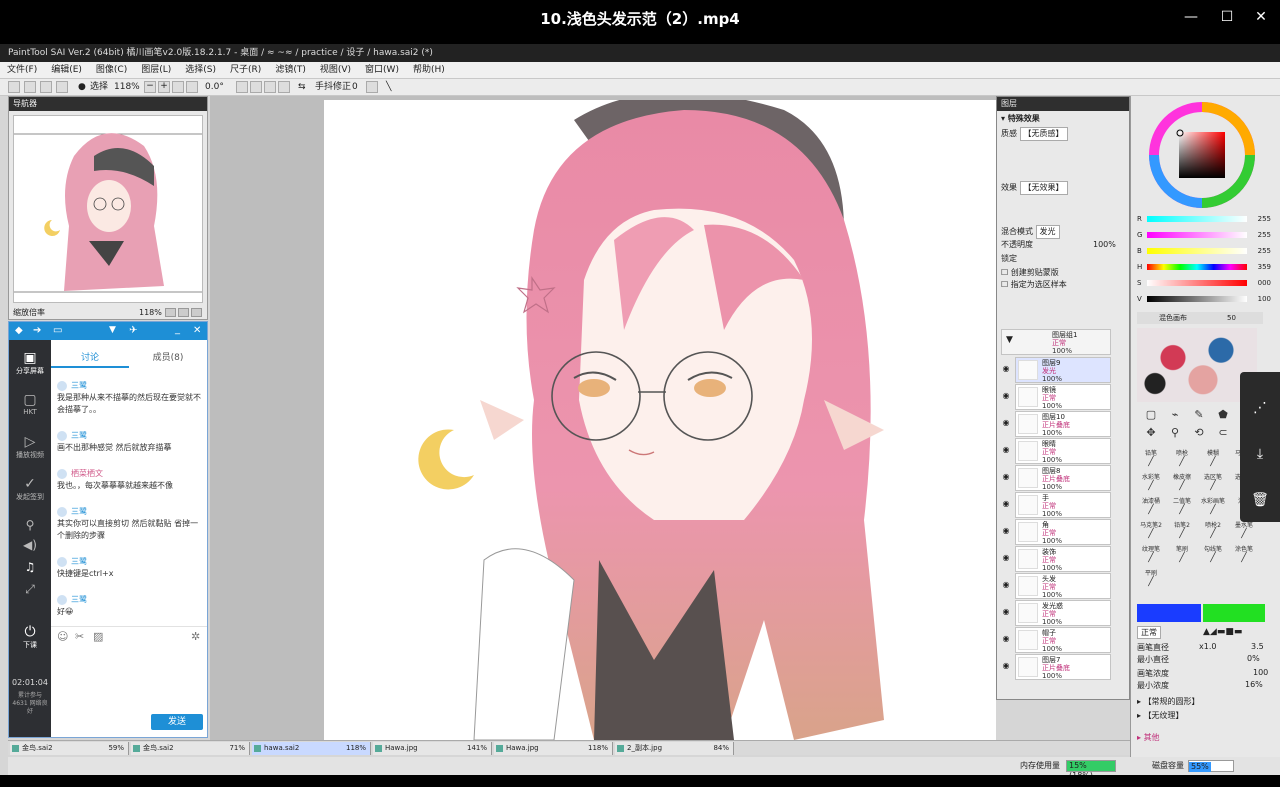  Describe the element at coordinates (335, 70) in the screenshot. I see `menu-view: 视图(V)` at that location.